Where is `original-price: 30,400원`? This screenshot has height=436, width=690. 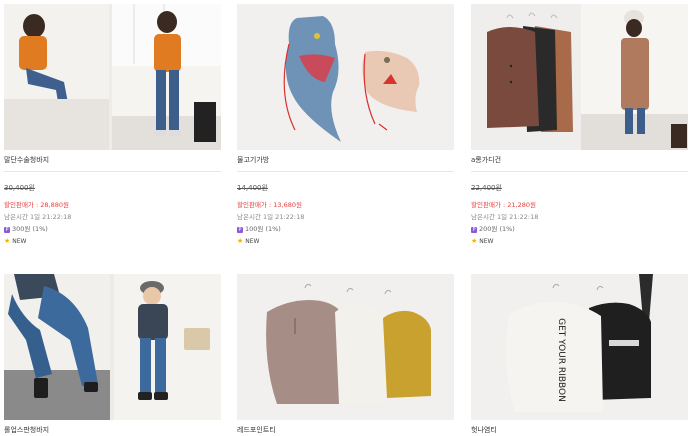 original-price: 30,400원 is located at coordinates (19, 188).